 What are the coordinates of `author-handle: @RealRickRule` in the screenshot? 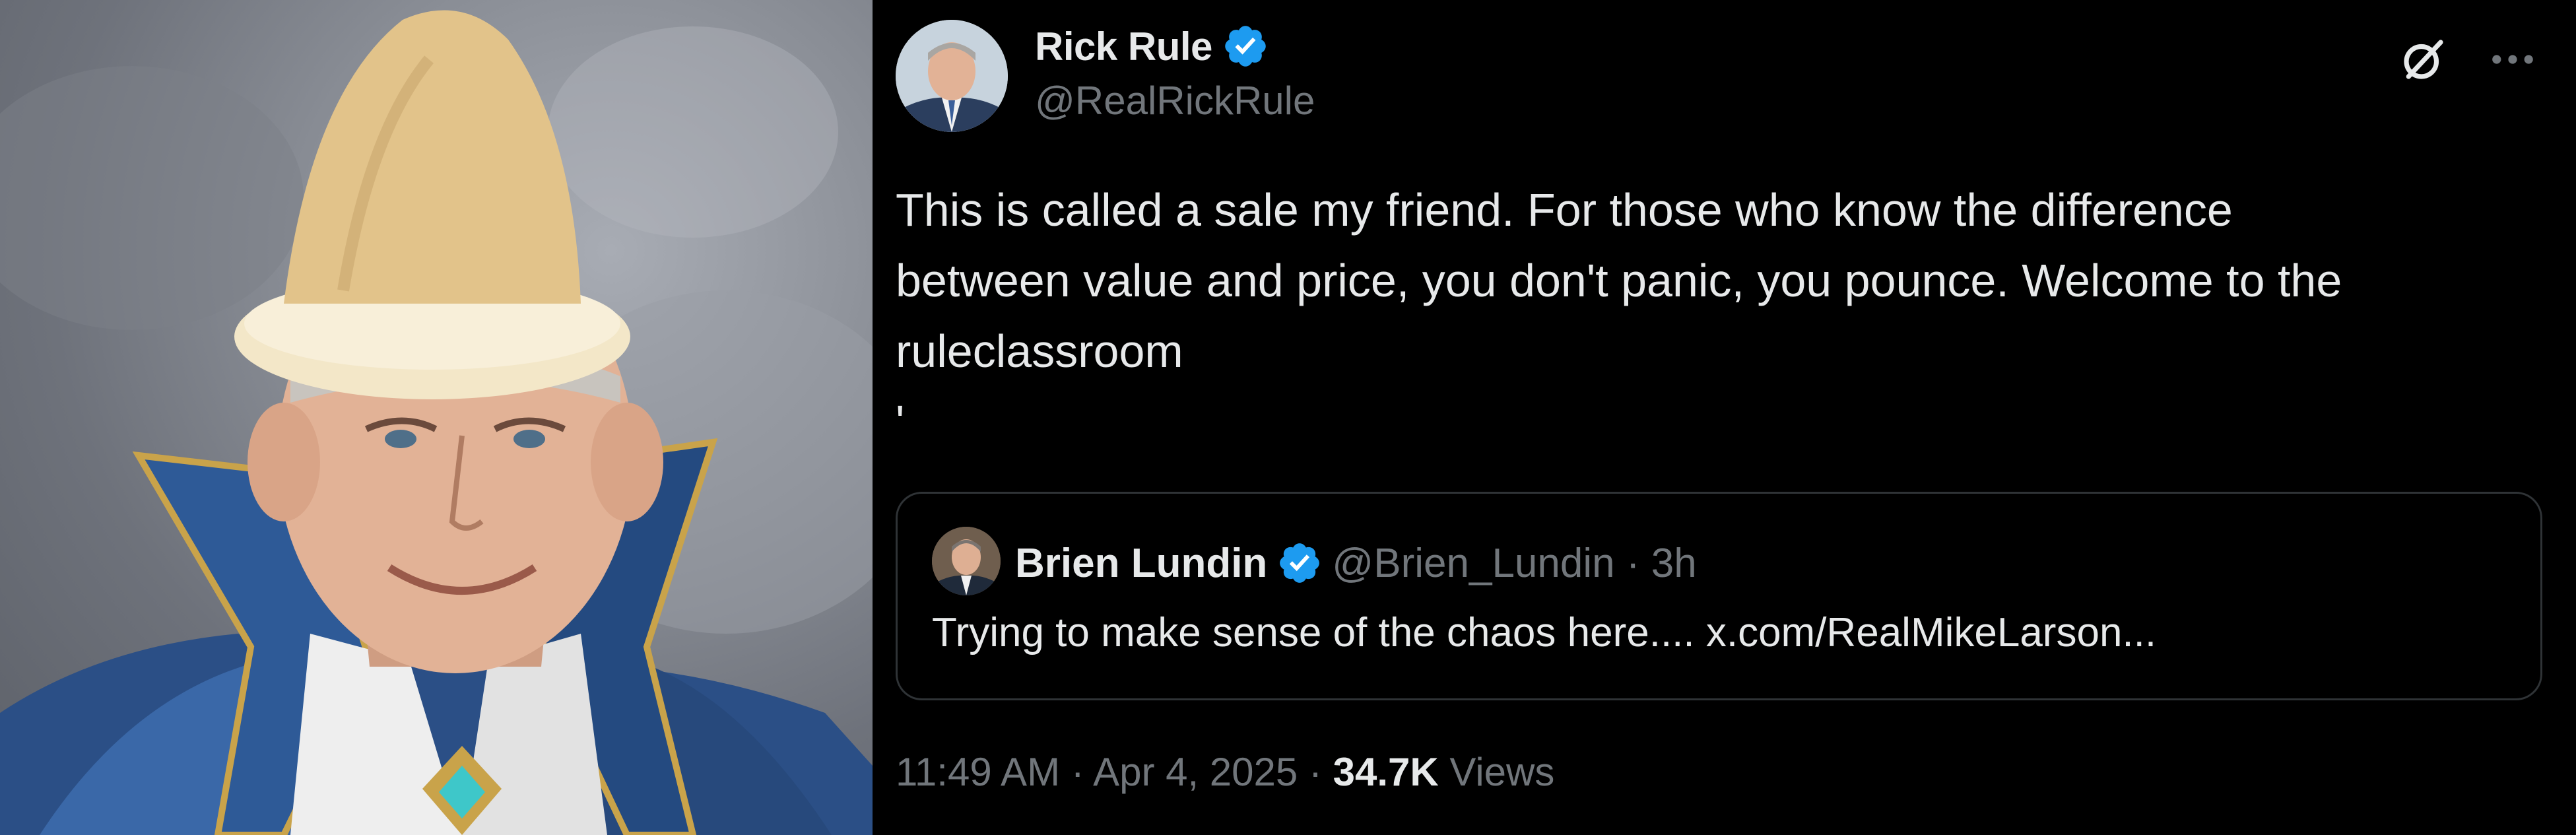 It's located at (1175, 100).